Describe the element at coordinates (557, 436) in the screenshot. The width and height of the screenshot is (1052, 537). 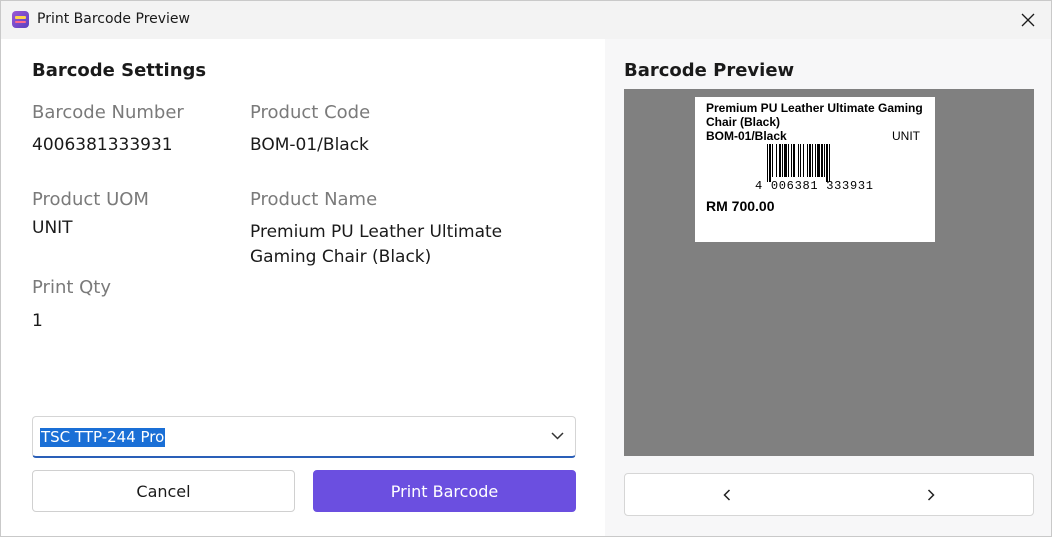
I see `chevron-down-icon` at that location.